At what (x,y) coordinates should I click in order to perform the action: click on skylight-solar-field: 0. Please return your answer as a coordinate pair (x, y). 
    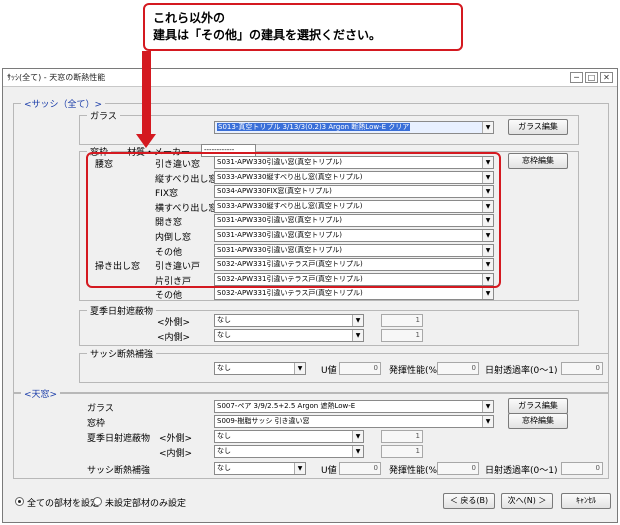
    Looking at the image, I should click on (582, 468).